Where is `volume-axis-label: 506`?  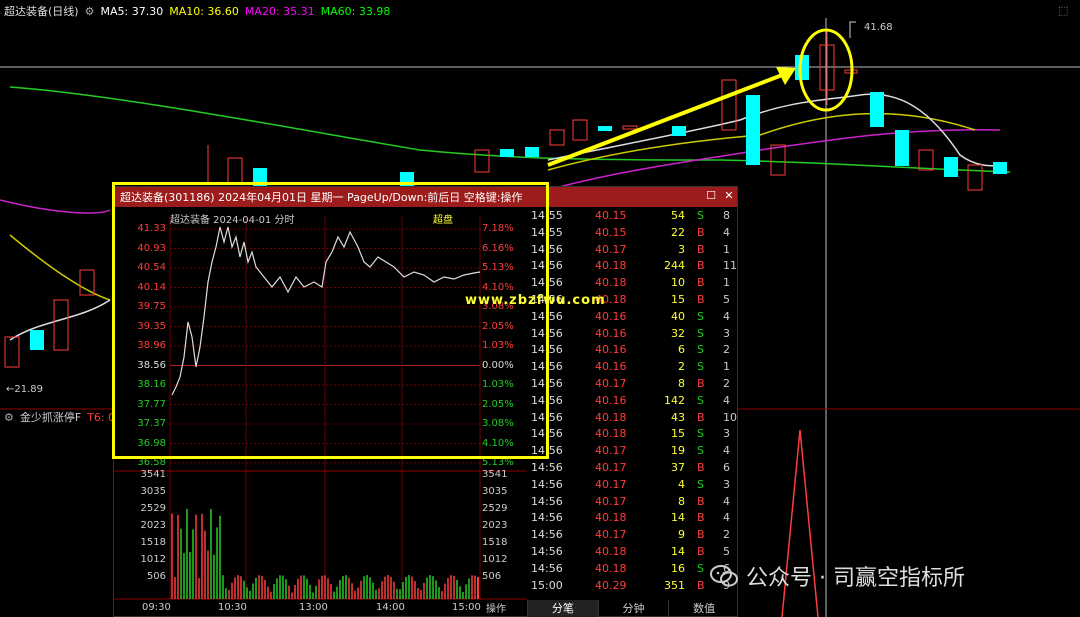 volume-axis-label: 506 is located at coordinates (156, 576).